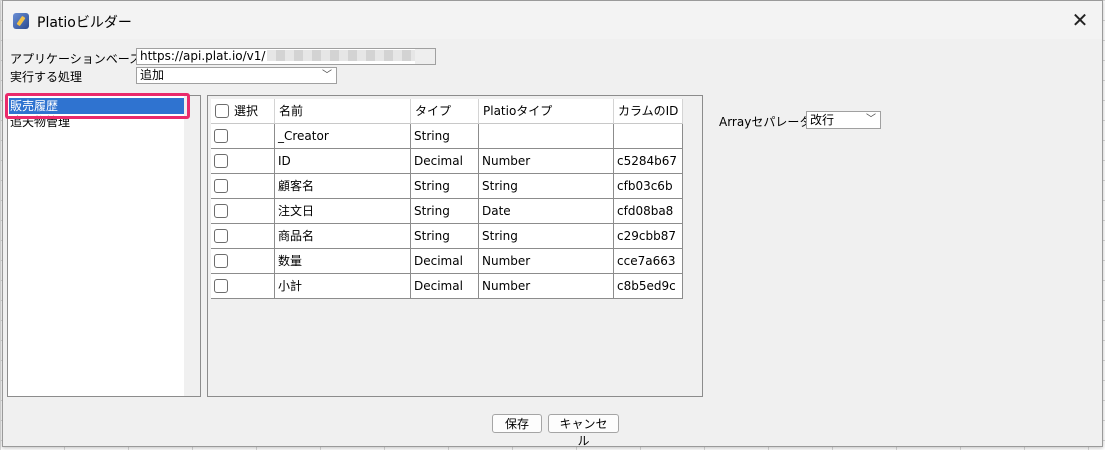 The height and width of the screenshot is (450, 1105). What do you see at coordinates (343, 111) in the screenshot?
I see `header-name: 名前` at bounding box center [343, 111].